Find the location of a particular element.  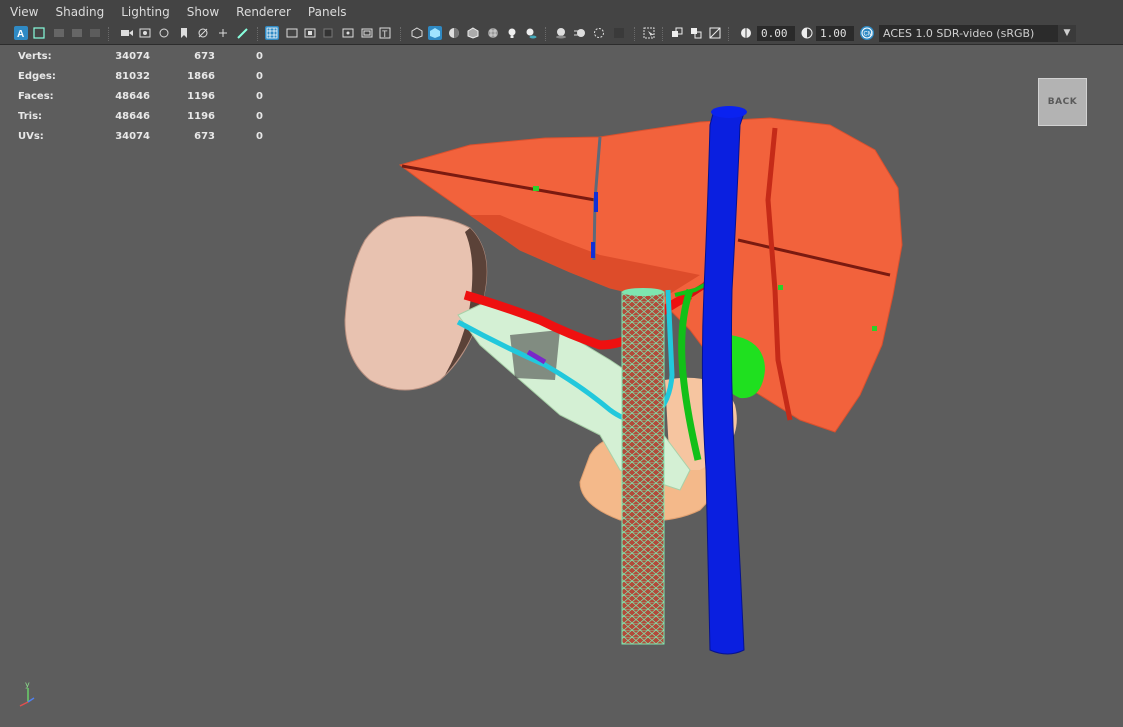

bookmark-icon is located at coordinates (77, 33).